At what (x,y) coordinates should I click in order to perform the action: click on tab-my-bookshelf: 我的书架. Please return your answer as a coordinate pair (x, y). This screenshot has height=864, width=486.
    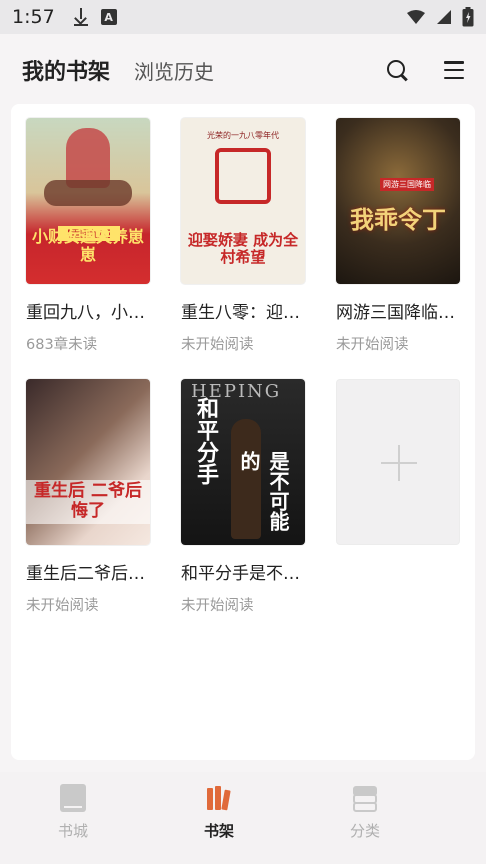
    Looking at the image, I should click on (66, 70).